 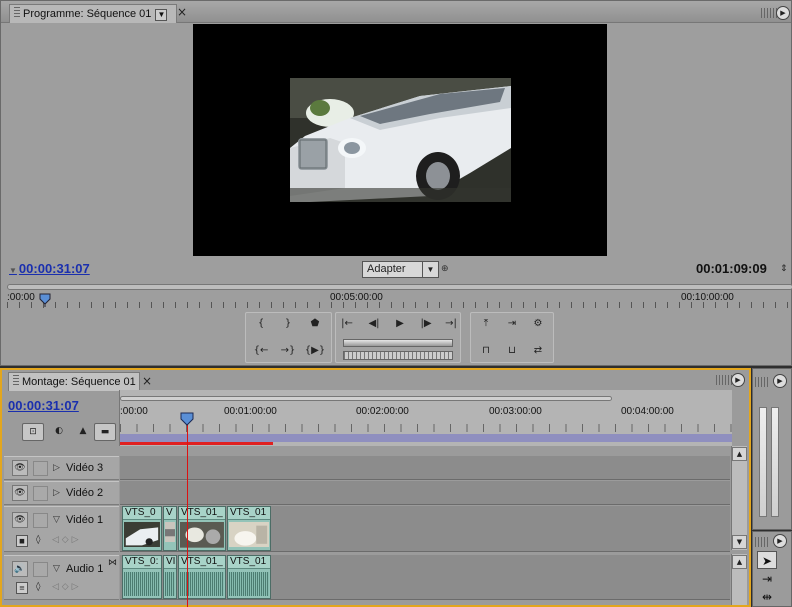 What do you see at coordinates (398, 343) in the screenshot?
I see `jog-slider` at bounding box center [398, 343].